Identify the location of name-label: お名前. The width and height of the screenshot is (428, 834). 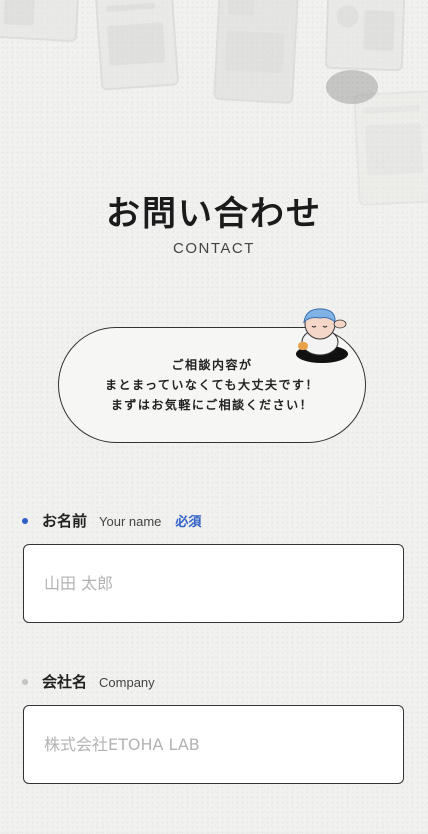
(65, 521).